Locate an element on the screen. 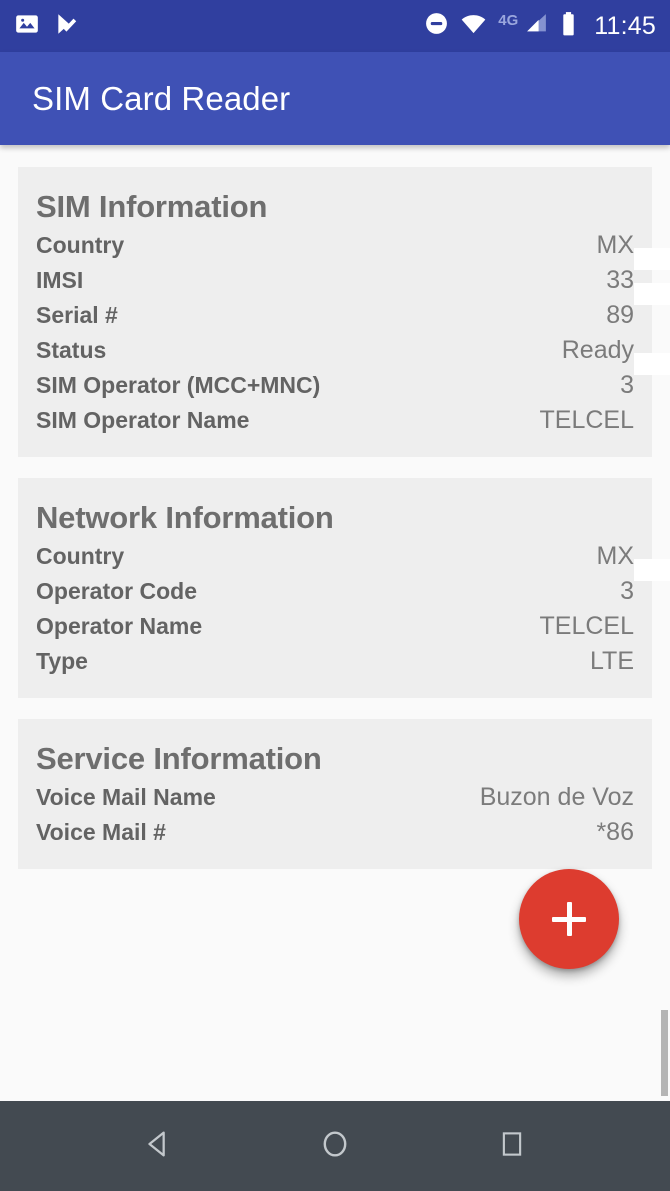 Image resolution: width=670 pixels, height=1191 pixels. info-row-label: SIM Operator (MCC+MNC) is located at coordinates (178, 385).